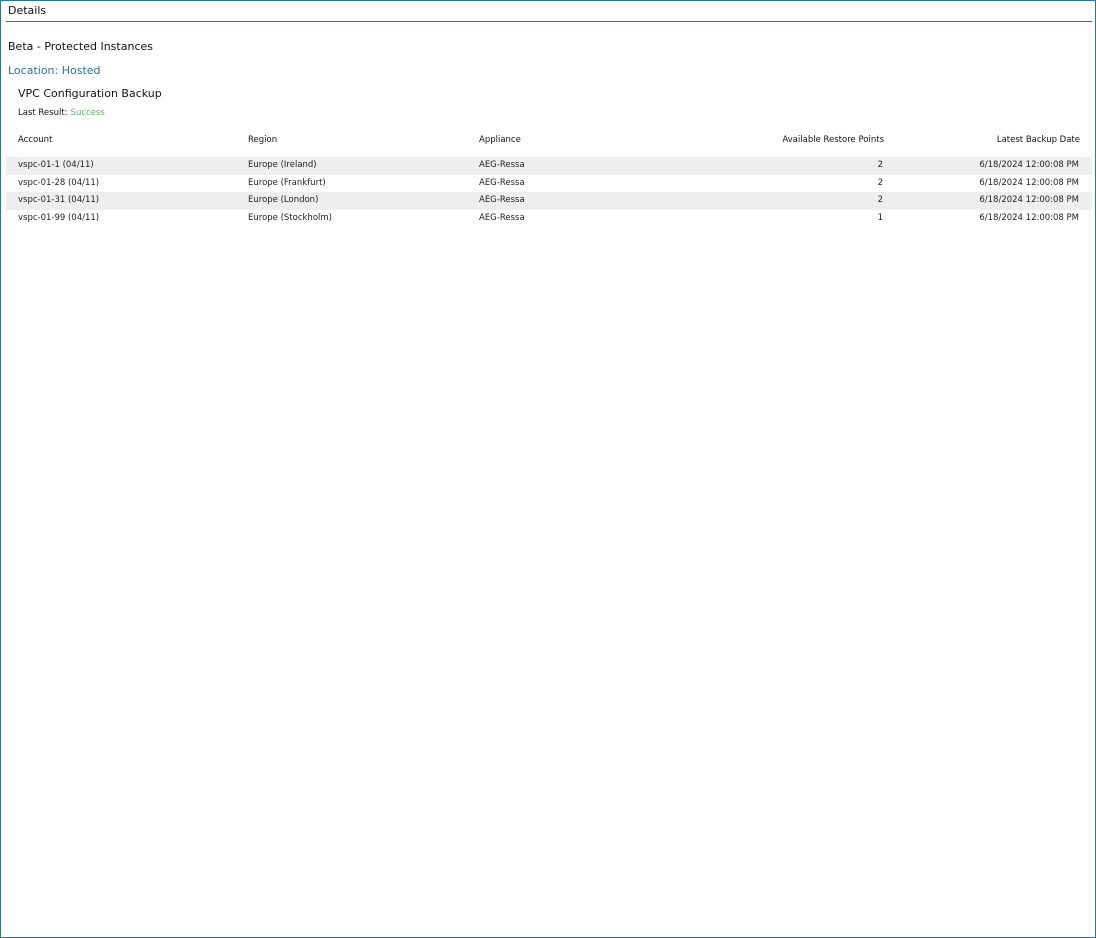 The height and width of the screenshot is (938, 1096). I want to click on column-header-appliance: Appliance, so click(500, 140).